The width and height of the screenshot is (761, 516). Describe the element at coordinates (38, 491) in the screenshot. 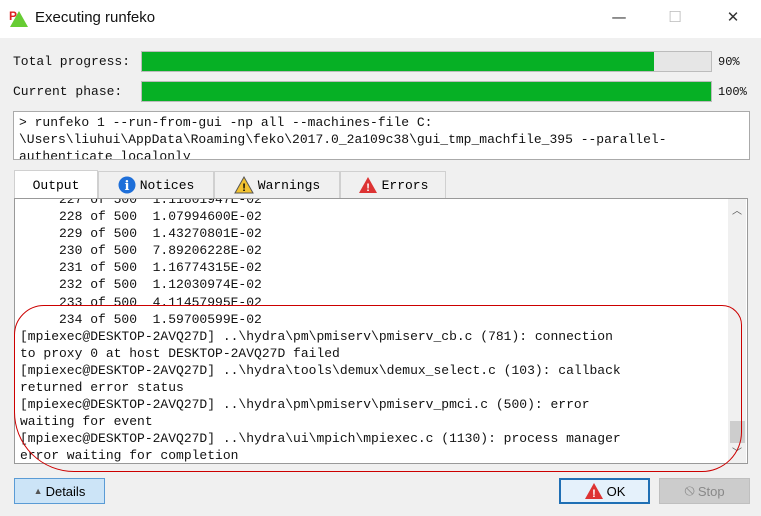

I see `triangle-up-icon: ▲` at that location.